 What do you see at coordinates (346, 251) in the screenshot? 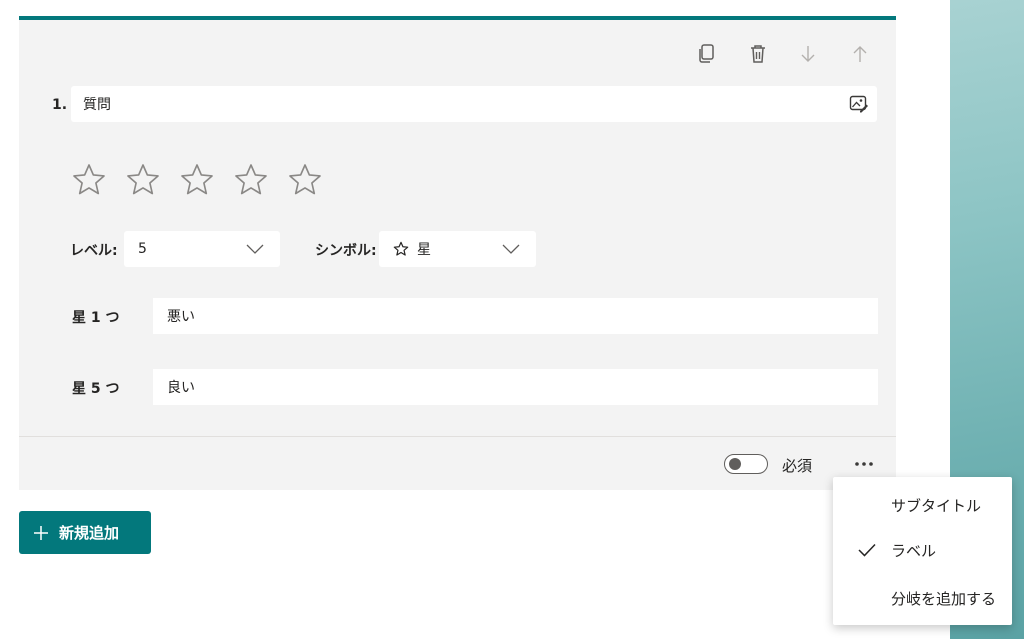
I see `symbol-label: シンボル:` at bounding box center [346, 251].